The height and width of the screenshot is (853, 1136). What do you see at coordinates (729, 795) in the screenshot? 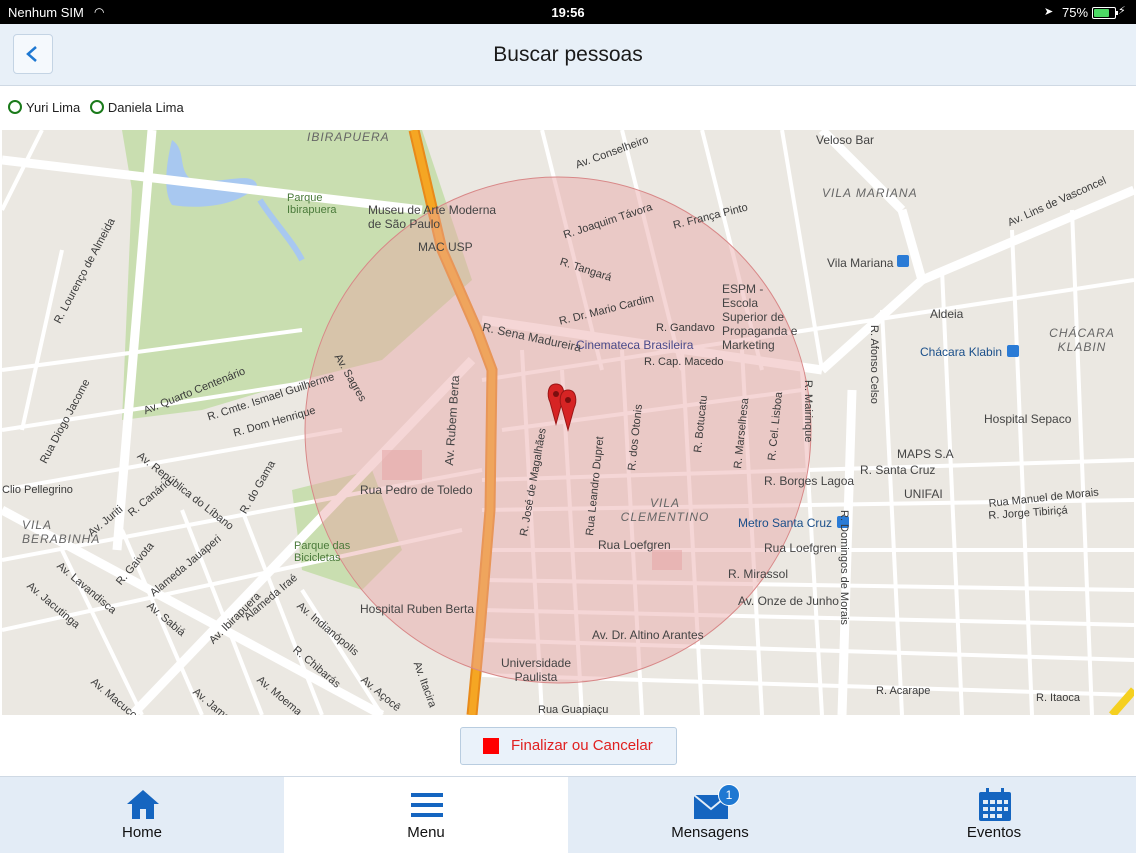
I see `unread-badge: 1` at bounding box center [729, 795].